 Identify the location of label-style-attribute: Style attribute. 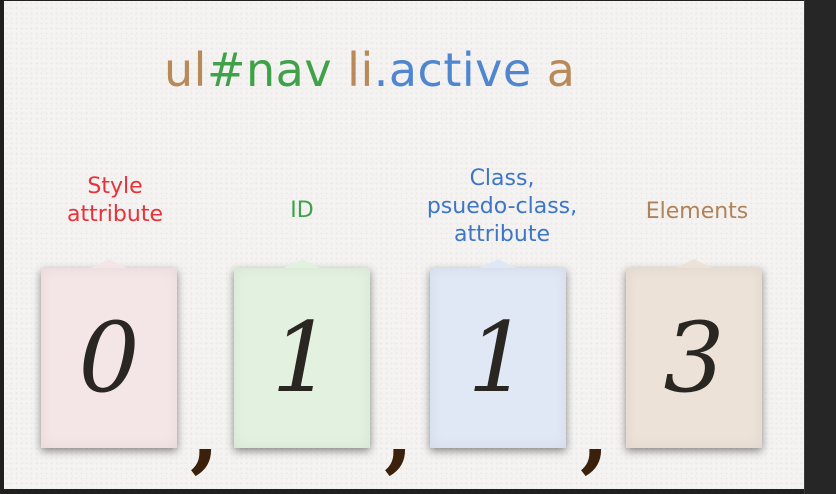
(115, 200).